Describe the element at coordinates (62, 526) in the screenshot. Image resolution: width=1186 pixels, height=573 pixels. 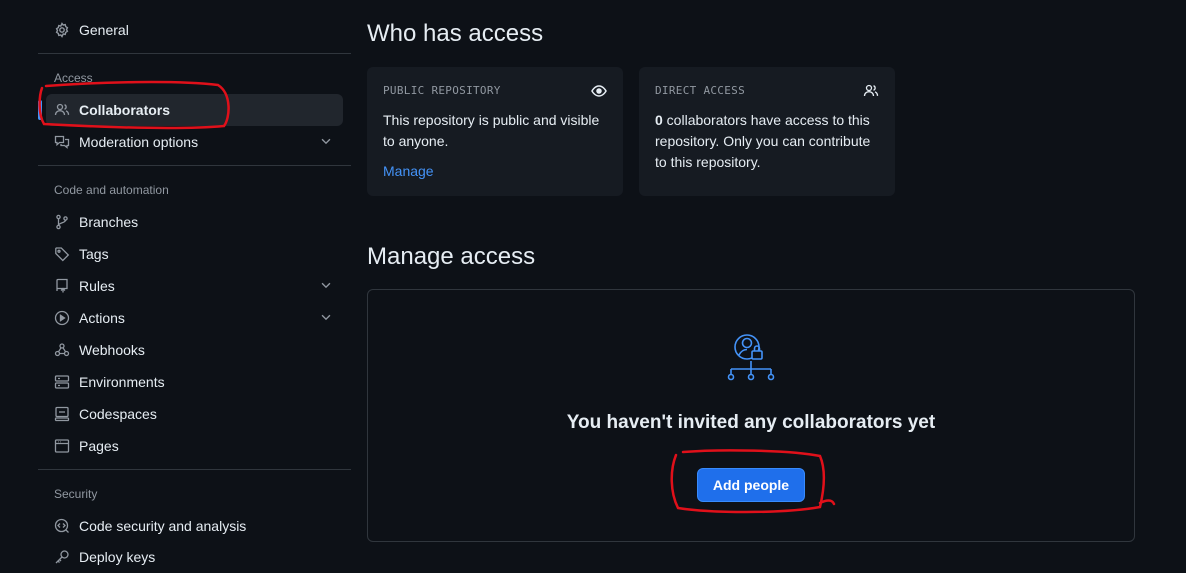
I see `codescan-icon` at that location.